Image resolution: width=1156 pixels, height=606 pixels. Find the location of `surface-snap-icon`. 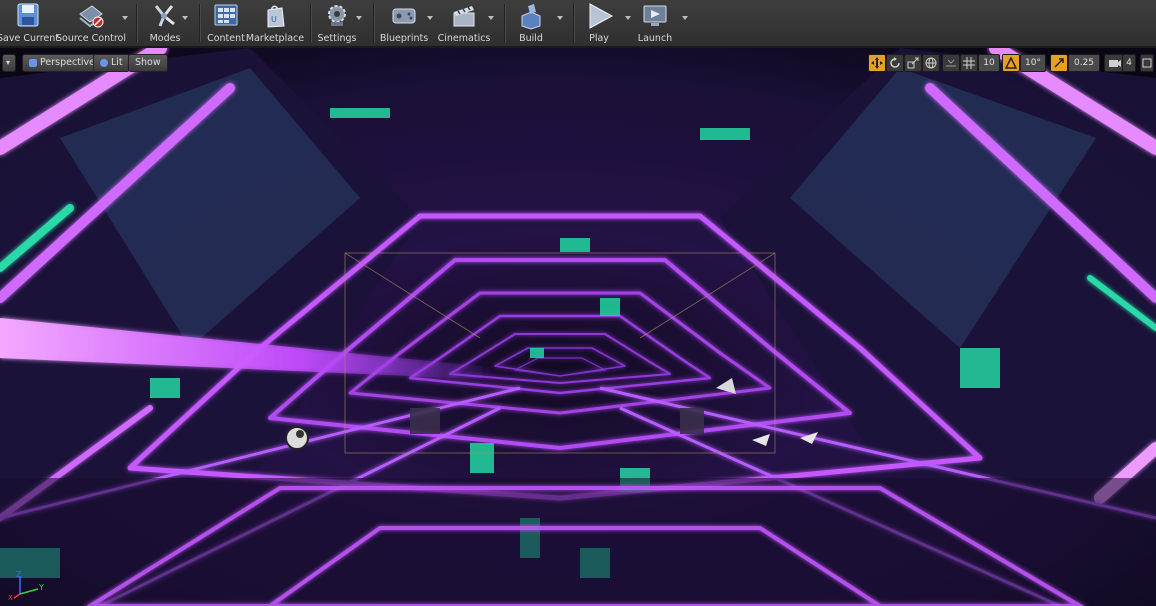

surface-snap-icon is located at coordinates (951, 63).